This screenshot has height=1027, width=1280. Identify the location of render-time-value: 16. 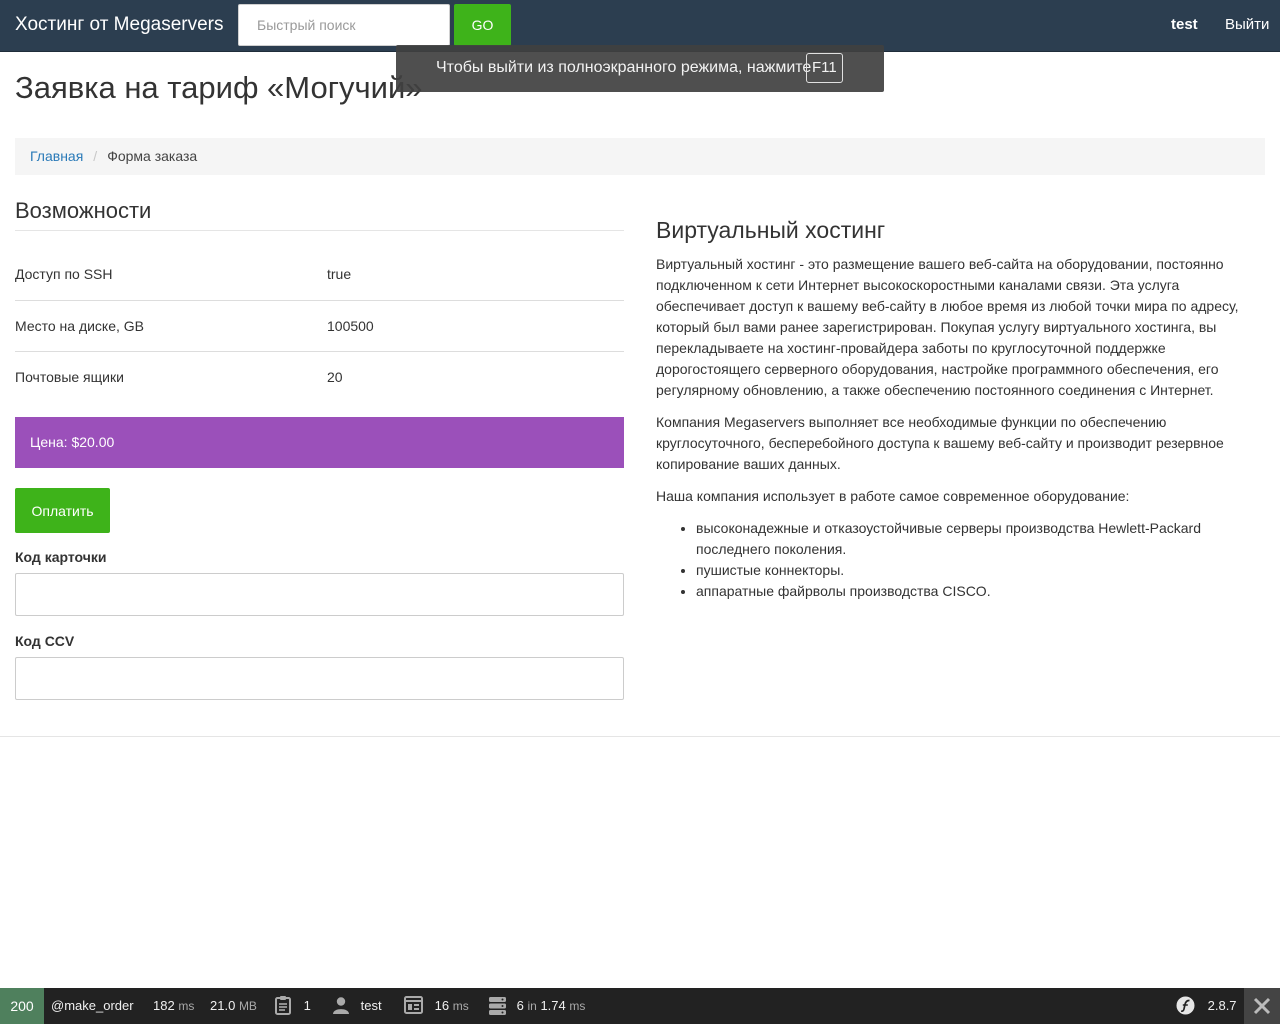
(442, 1005).